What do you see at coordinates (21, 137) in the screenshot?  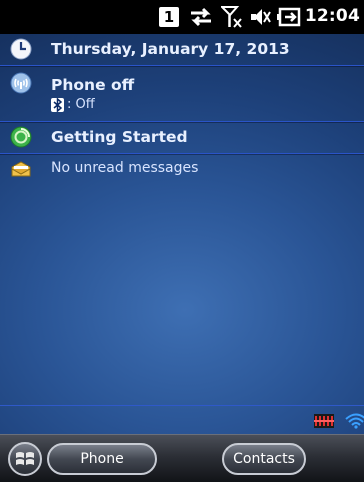 I see `getting-started-icon` at bounding box center [21, 137].